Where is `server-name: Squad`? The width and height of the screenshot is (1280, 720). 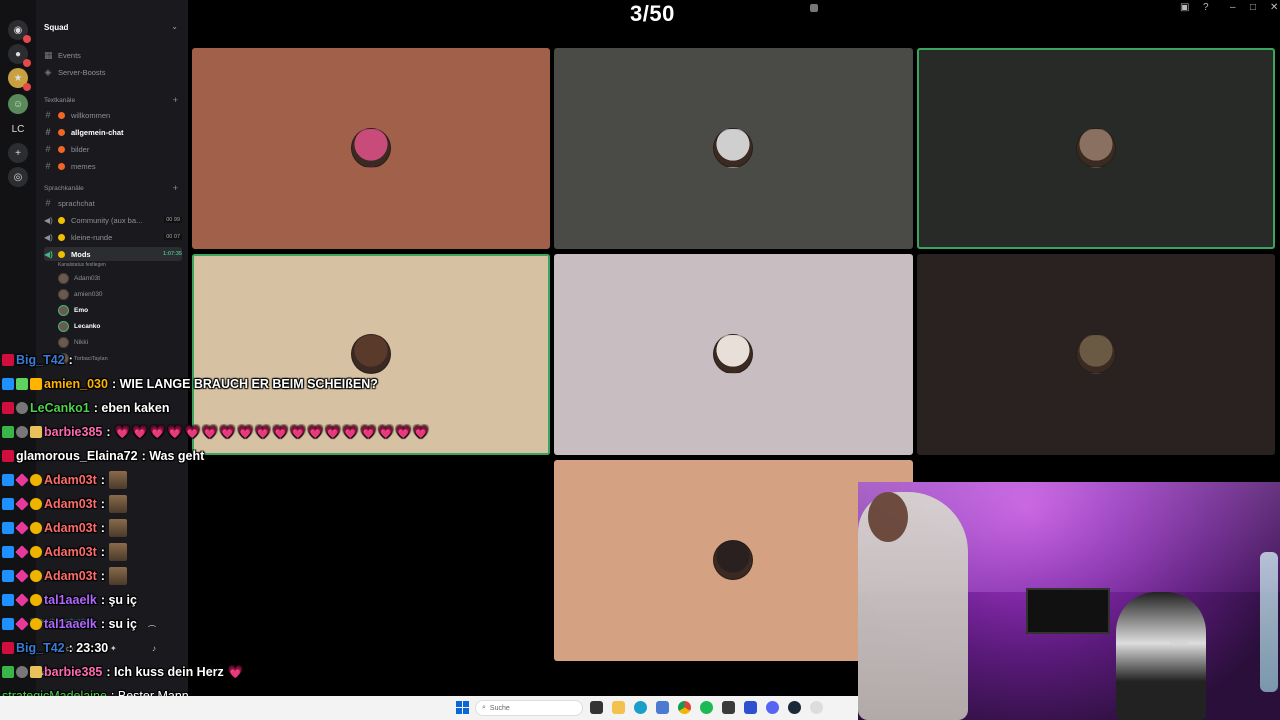 server-name: Squad is located at coordinates (56, 27).